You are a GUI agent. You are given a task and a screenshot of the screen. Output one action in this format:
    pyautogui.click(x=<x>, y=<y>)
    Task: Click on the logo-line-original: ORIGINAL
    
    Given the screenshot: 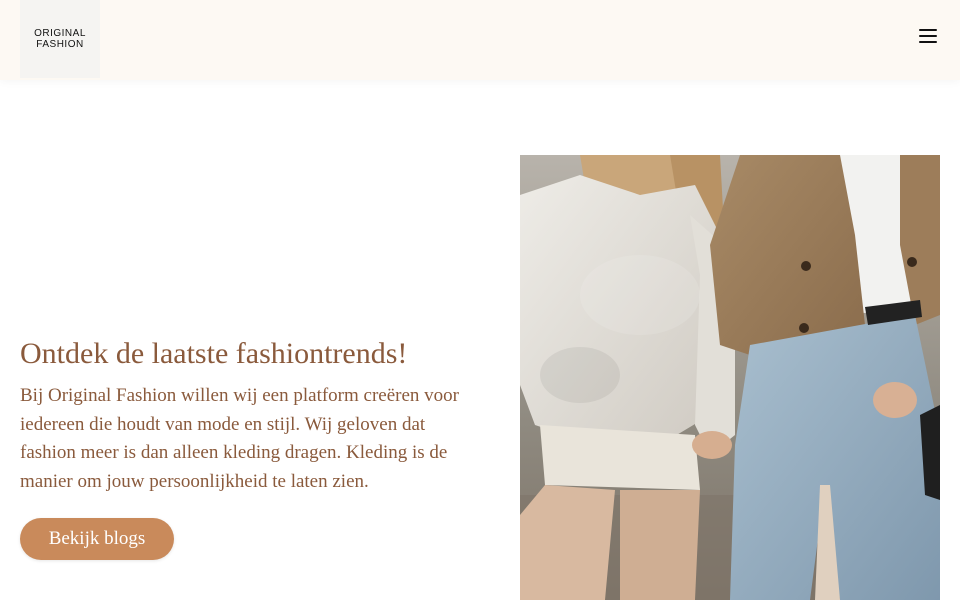 What is the action you would take?
    pyautogui.click(x=60, y=33)
    